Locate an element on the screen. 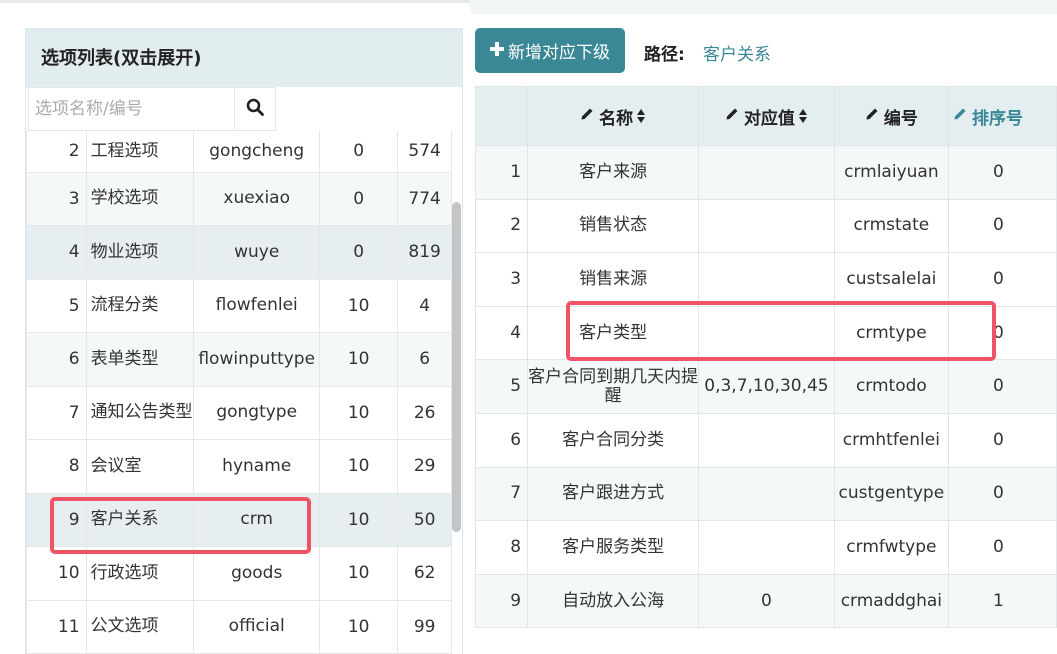 The width and height of the screenshot is (1057, 654). table-row: 2 工程选项 gongcheng 0 574 is located at coordinates (239, 152).